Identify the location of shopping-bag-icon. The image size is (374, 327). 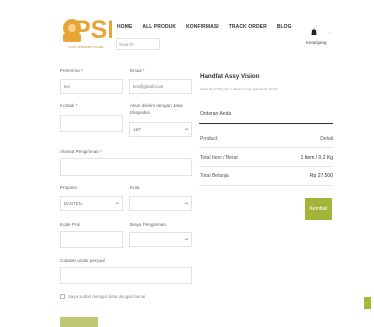
(314, 31).